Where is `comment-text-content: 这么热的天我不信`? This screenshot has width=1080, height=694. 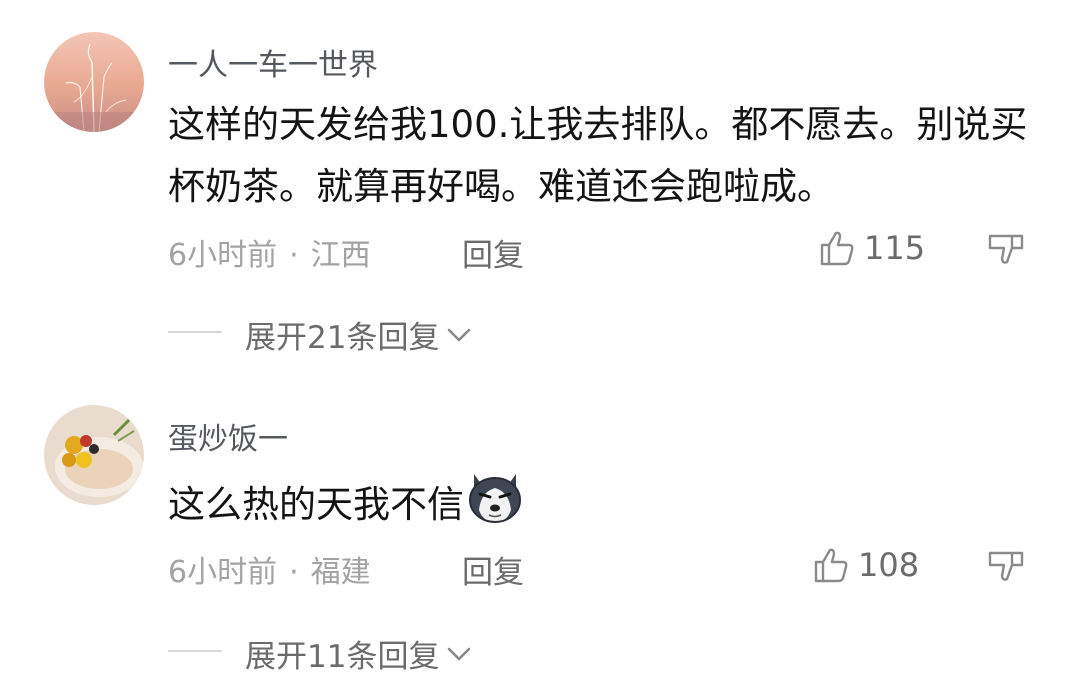
comment-text-content: 这么热的天我不信 is located at coordinates (316, 504).